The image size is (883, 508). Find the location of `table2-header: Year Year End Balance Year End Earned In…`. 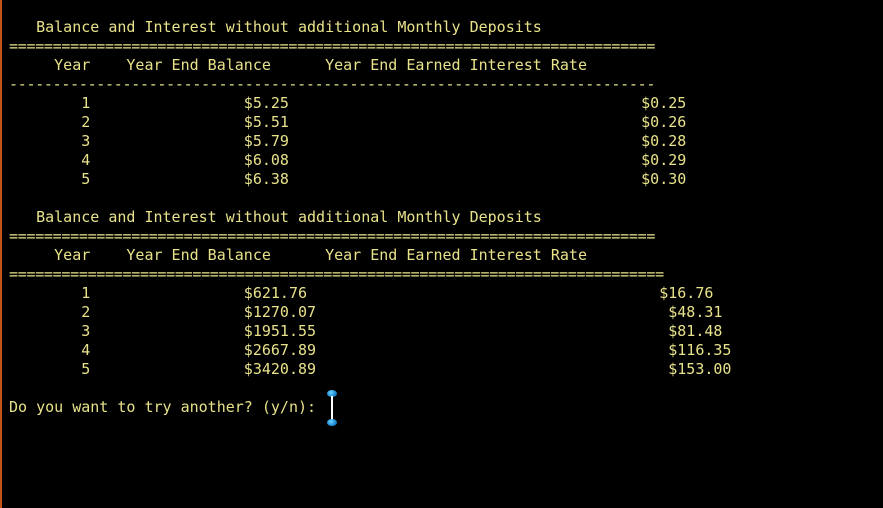

table2-header: Year Year End Balance Year End Earned In… is located at coordinates (298, 255).